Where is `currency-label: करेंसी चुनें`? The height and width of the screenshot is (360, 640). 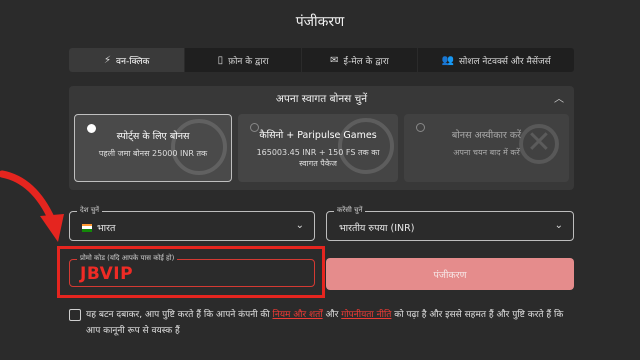
currency-label: करेंसी चुनें is located at coordinates (350, 210).